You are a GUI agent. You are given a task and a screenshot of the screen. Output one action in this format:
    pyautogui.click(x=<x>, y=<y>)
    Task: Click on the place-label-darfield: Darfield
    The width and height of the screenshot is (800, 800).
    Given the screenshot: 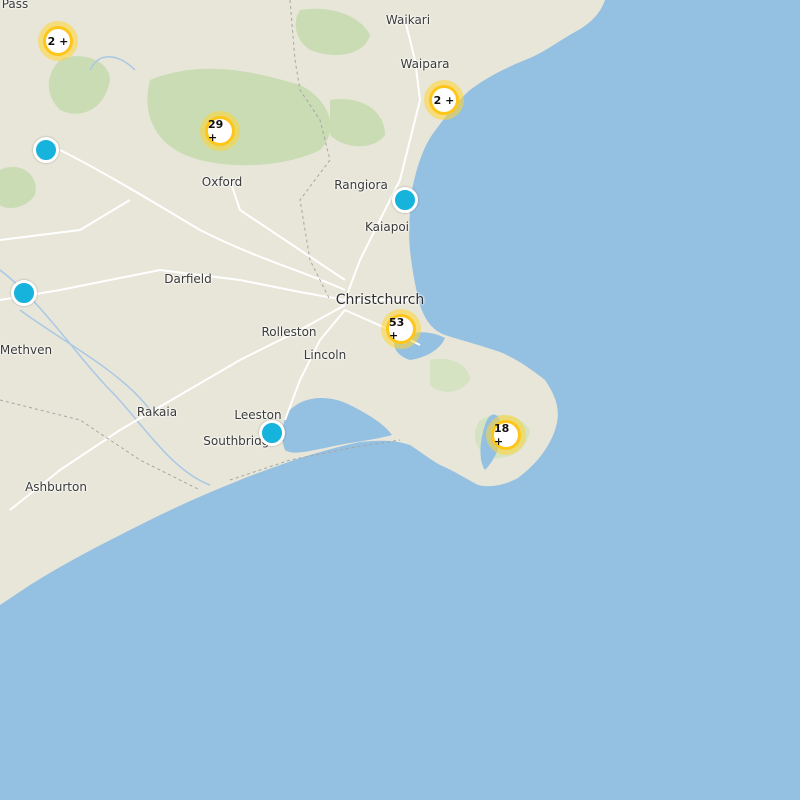 What is the action you would take?
    pyautogui.click(x=188, y=279)
    